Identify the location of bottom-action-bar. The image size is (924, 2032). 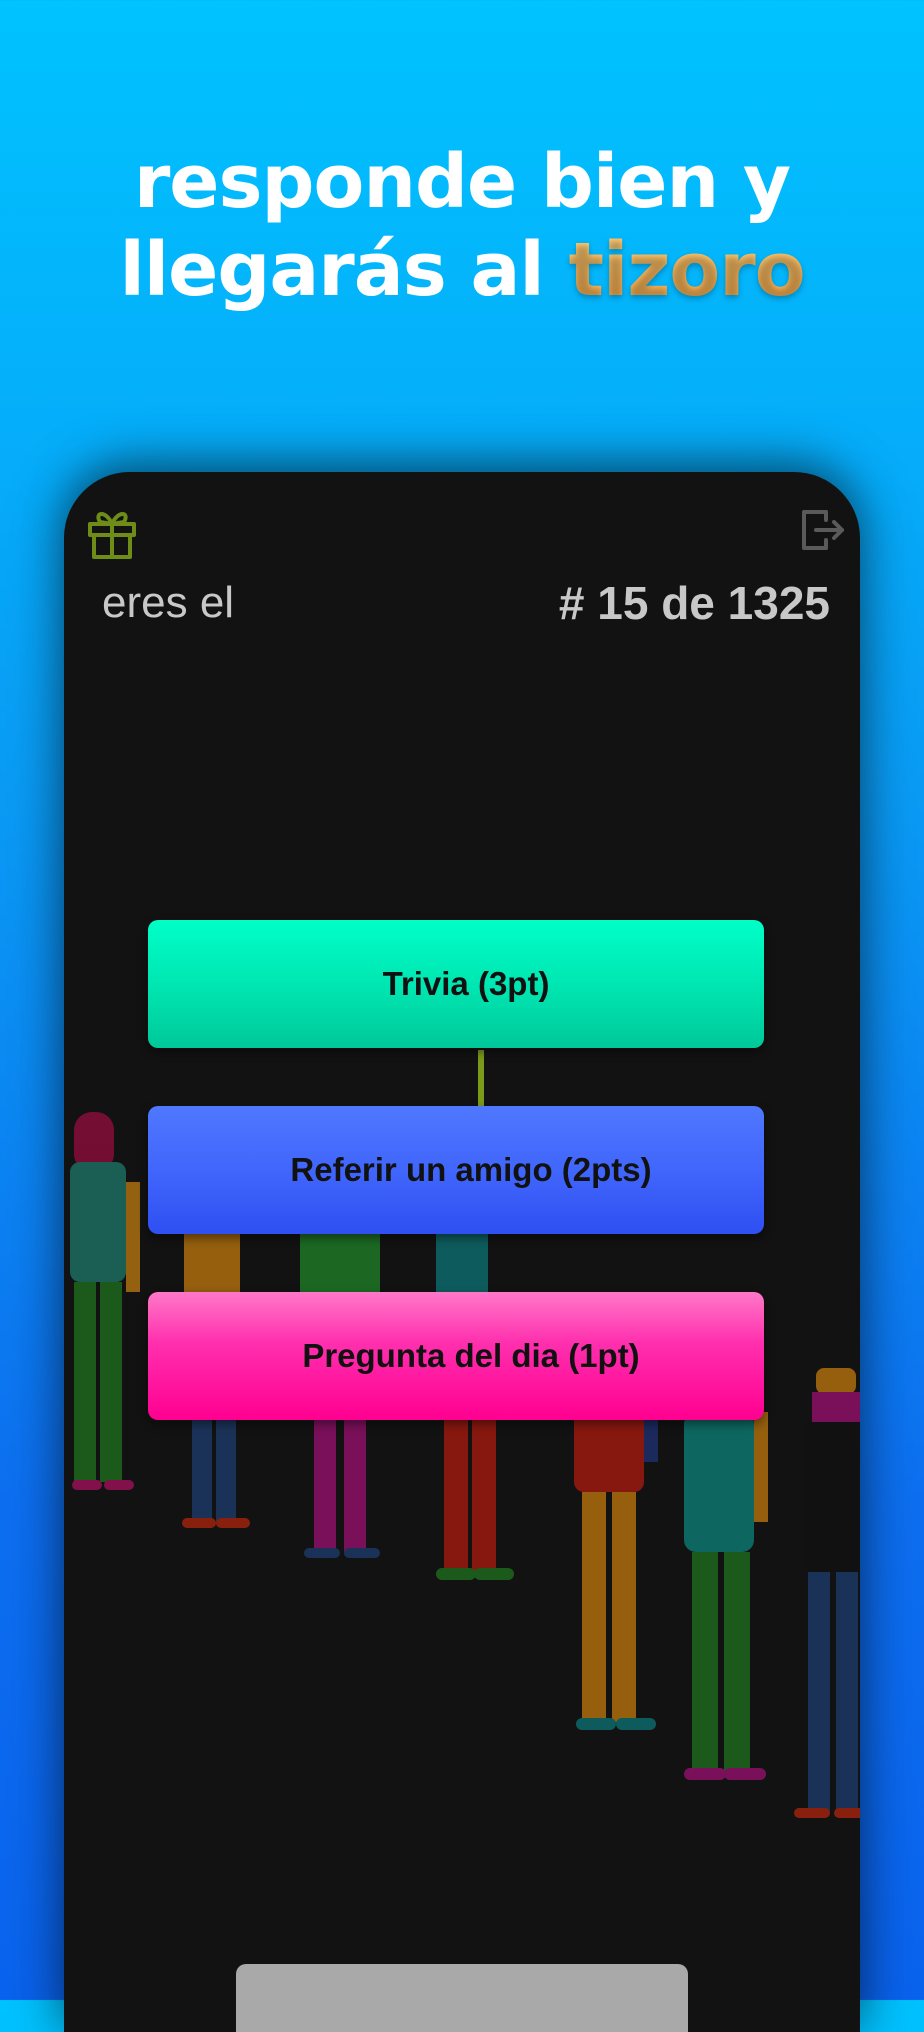
(462, 1998).